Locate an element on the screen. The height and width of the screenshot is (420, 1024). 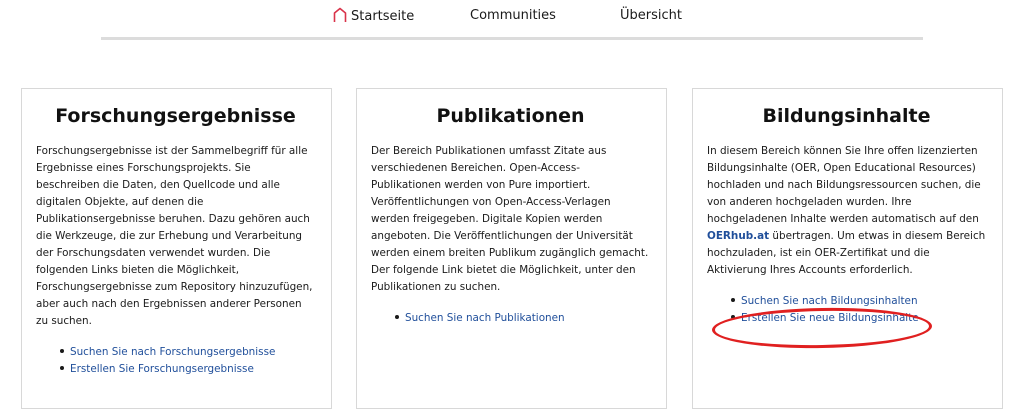
nav-startseite: Startseite is located at coordinates (373, 16).